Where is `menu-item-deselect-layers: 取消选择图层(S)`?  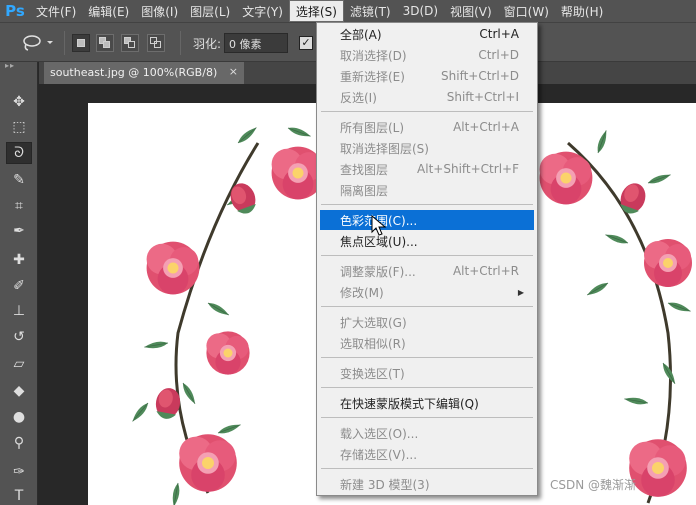 menu-item-deselect-layers: 取消选择图层(S) is located at coordinates (427, 148).